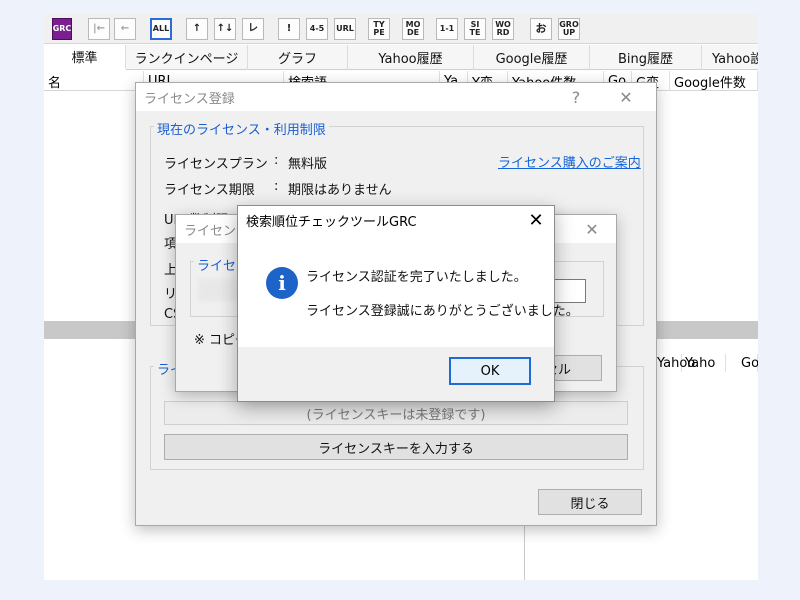  I want to click on plan-value: 無料版, so click(308, 164).